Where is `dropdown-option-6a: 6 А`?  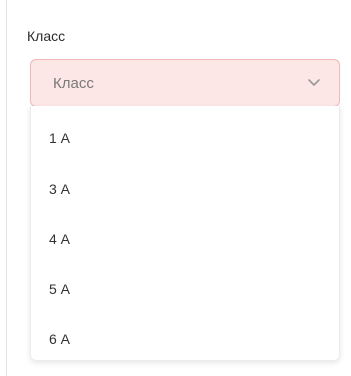
dropdown-option-6a: 6 А is located at coordinates (185, 339).